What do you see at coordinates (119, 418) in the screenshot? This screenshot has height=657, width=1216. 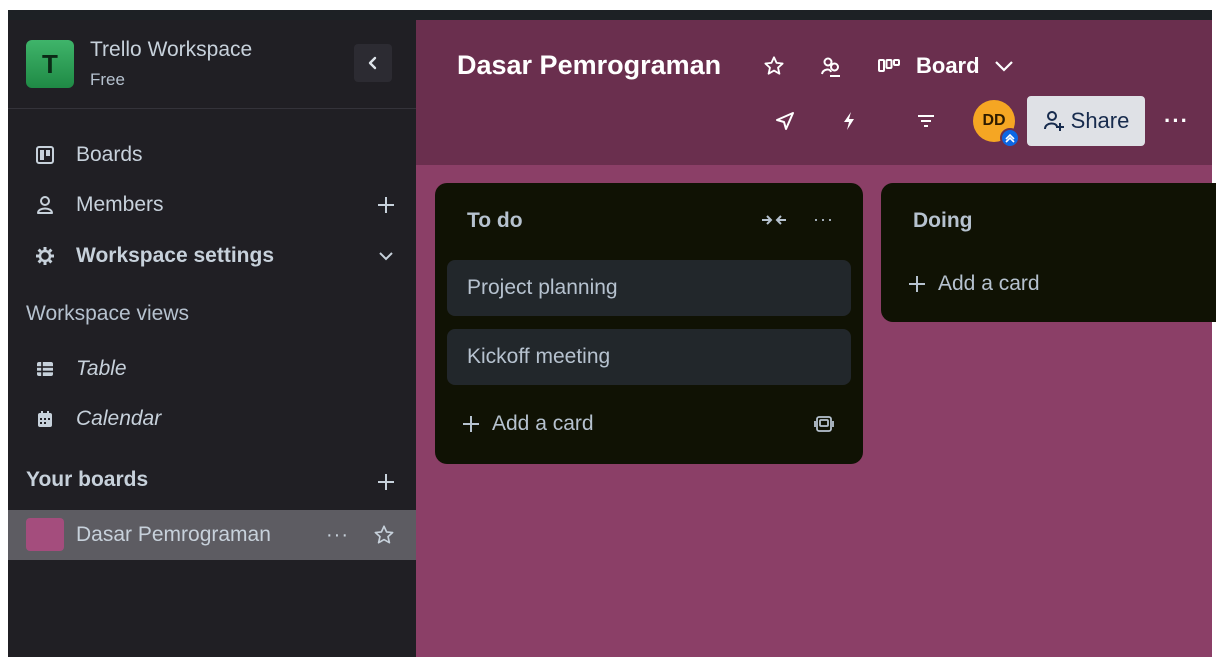 I see `sidebar-item-label: Calendar` at bounding box center [119, 418].